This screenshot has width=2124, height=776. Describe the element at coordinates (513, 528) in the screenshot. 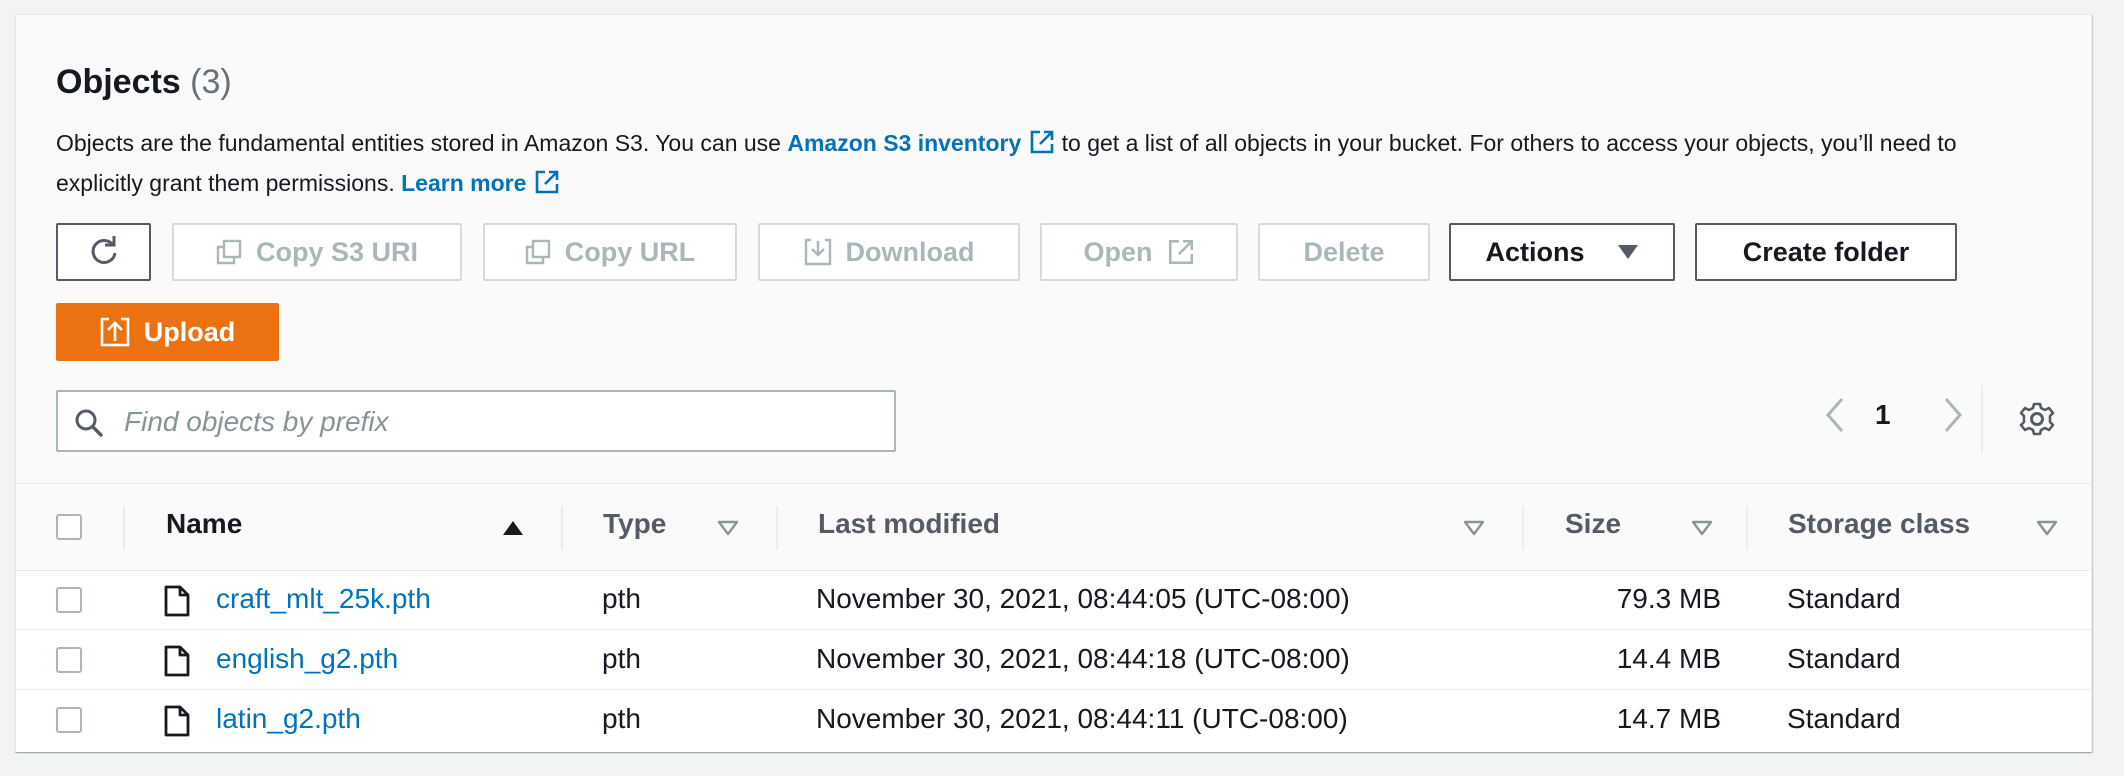

I see `sort-ascending-icon` at that location.